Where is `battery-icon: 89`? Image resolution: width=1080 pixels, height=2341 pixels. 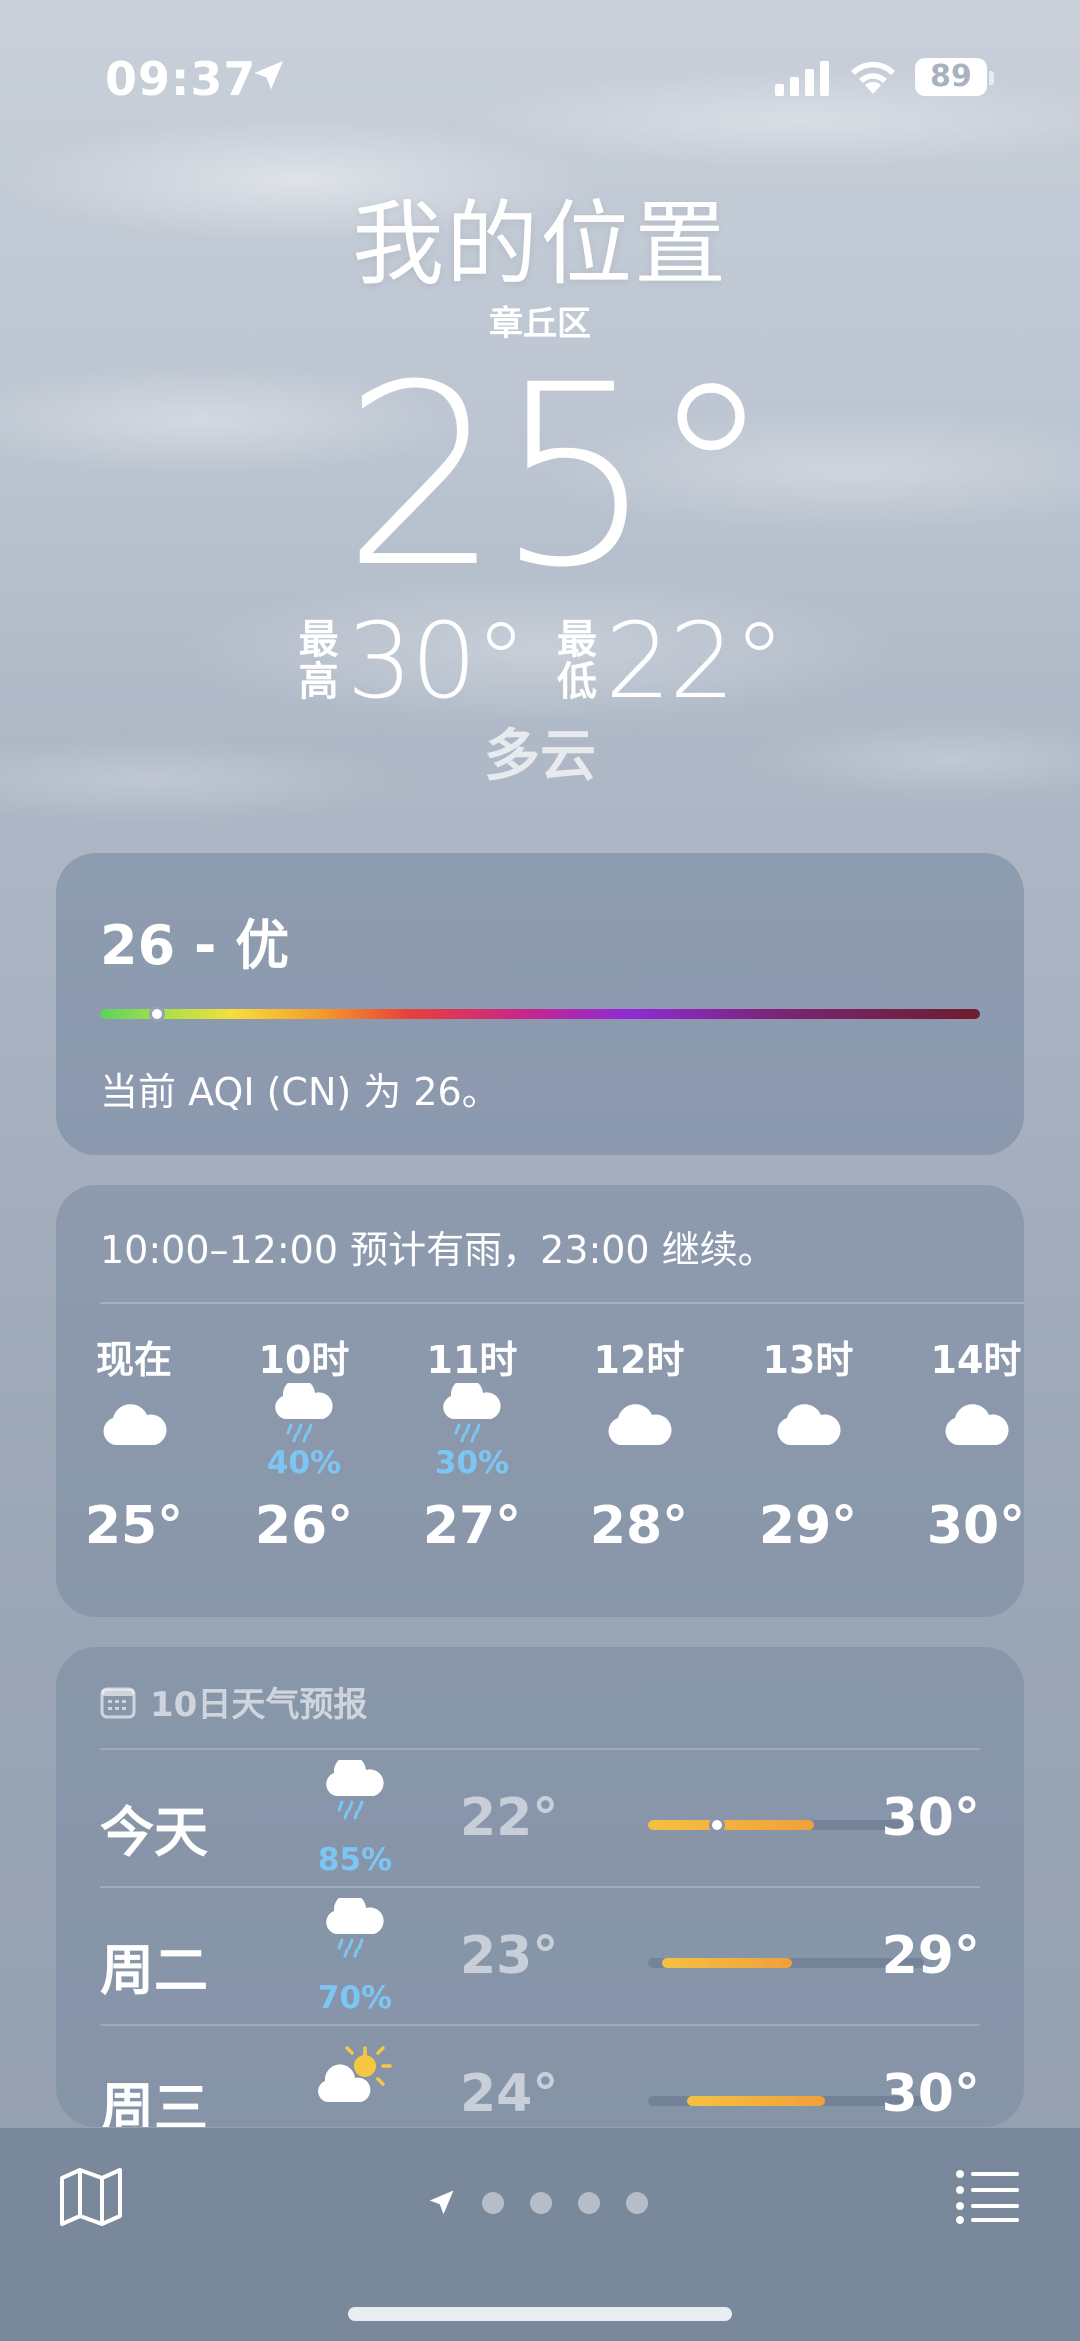 battery-icon: 89 is located at coordinates (951, 77).